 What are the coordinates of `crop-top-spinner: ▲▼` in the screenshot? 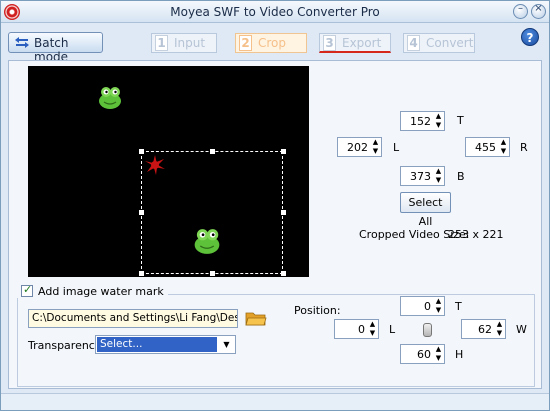 It's located at (422, 121).